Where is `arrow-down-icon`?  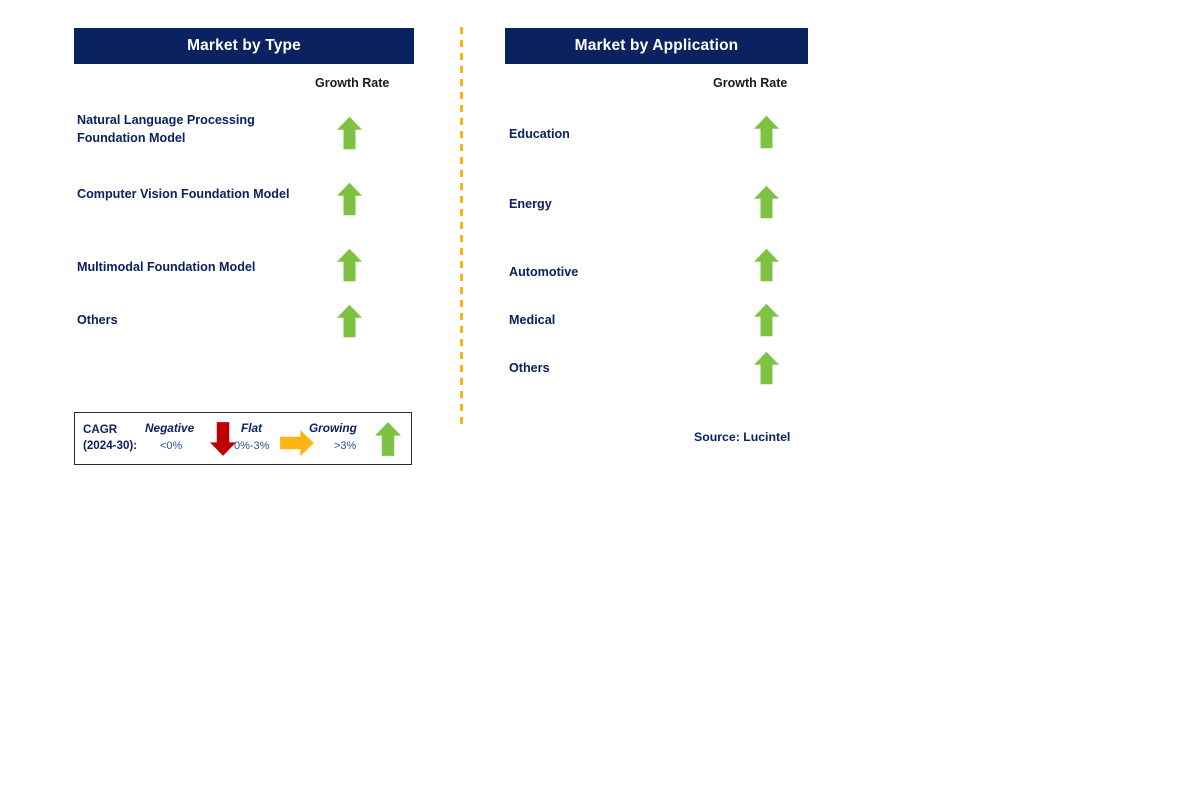 arrow-down-icon is located at coordinates (223, 441).